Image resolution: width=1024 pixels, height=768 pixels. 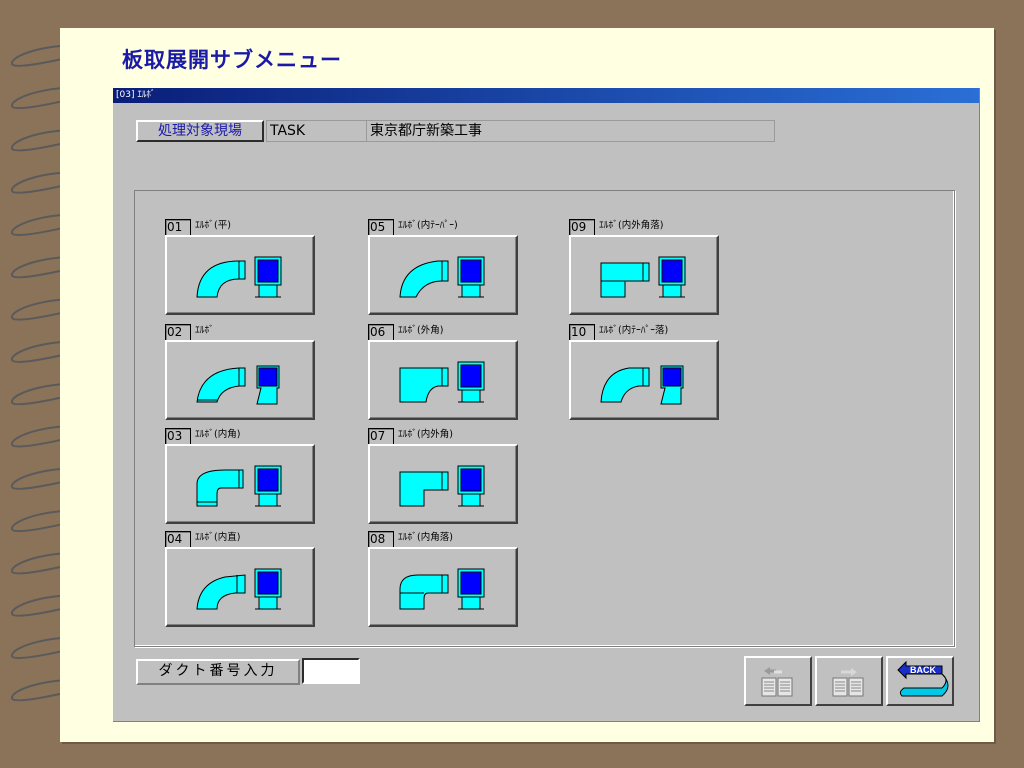 I want to click on duct-number-label: ダクト番号入力, so click(x=218, y=672).